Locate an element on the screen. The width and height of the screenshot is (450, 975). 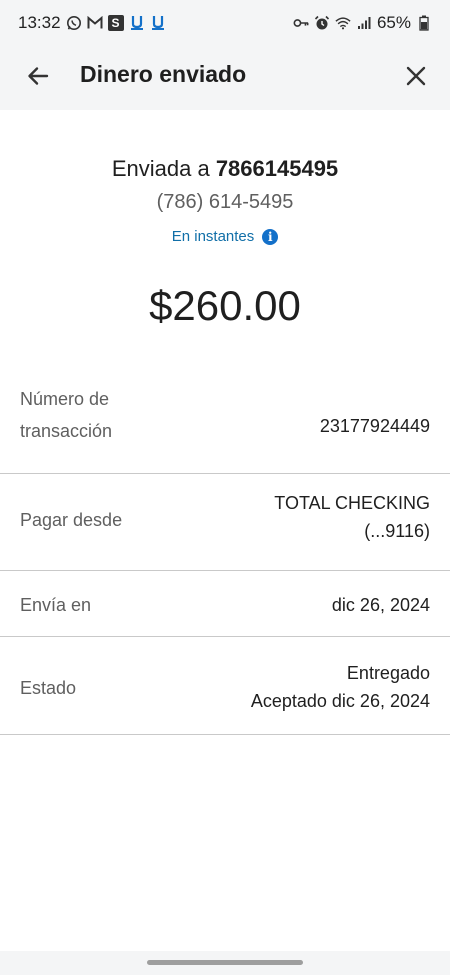
speed-label: En instantes is located at coordinates (213, 236).